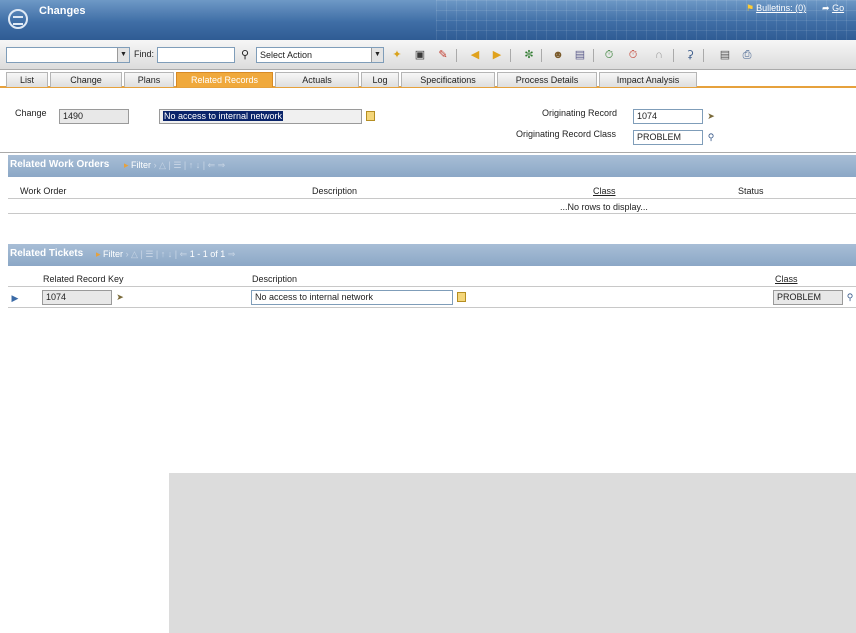 This screenshot has width=856, height=633. I want to click on workflow-icon: ✼, so click(529, 55).